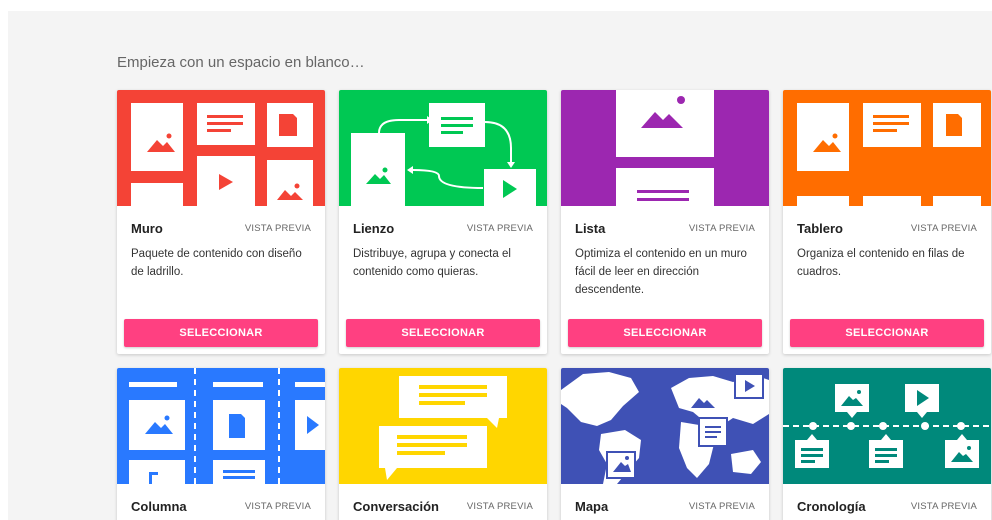 Image resolution: width=992 pixels, height=520 pixels. What do you see at coordinates (887, 148) in the screenshot?
I see `tablero-thumbnail` at bounding box center [887, 148].